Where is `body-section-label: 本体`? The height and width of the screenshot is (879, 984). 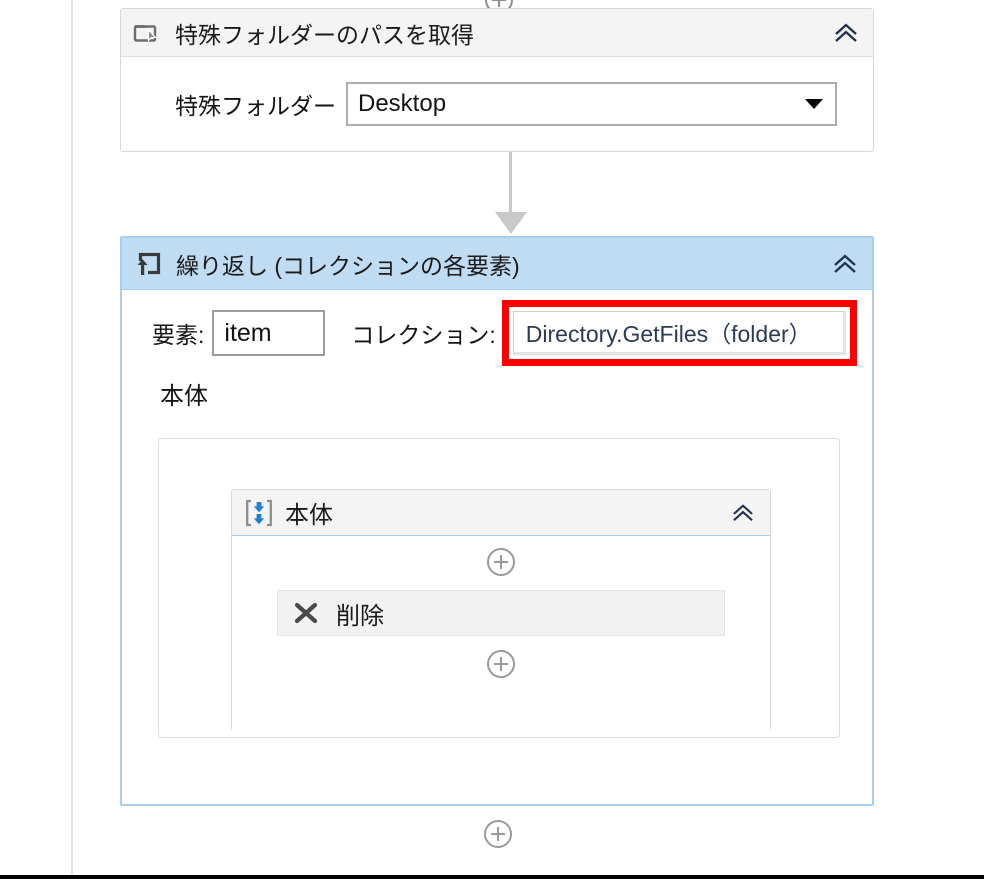
body-section-label: 本体 is located at coordinates (184, 396).